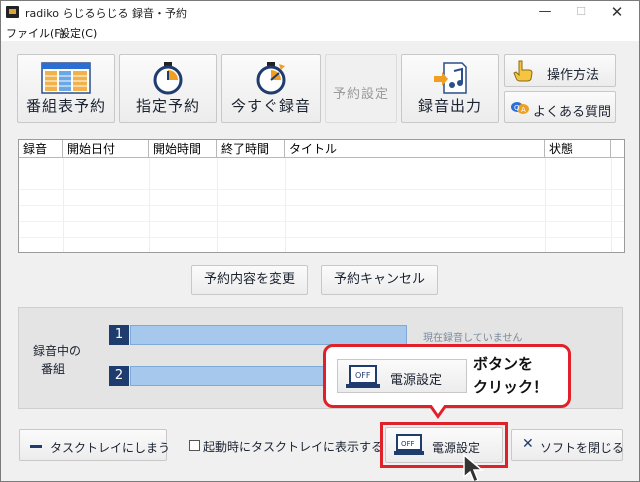 This screenshot has height=482, width=640. What do you see at coordinates (110, 448) in the screenshot?
I see `minimize-to-tray-label: タスクトレイにしまう` at bounding box center [110, 448].